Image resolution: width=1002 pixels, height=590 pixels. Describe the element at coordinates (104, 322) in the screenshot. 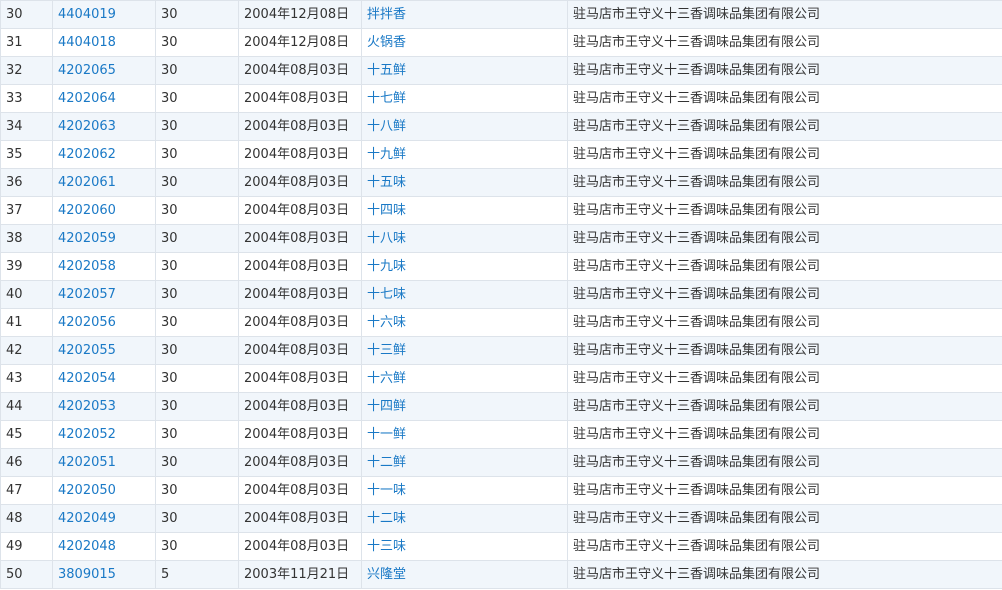

I see `registration-number-link: 4202056` at that location.